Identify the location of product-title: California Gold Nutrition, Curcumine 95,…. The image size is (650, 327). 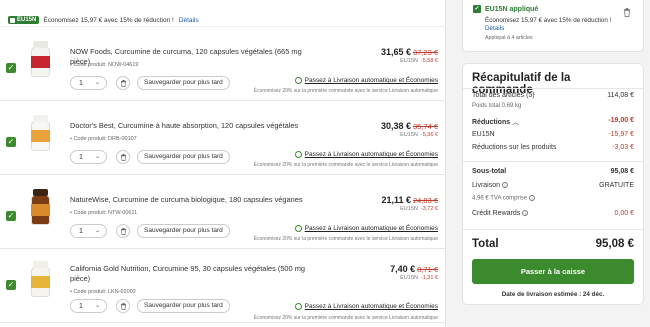
(195, 274).